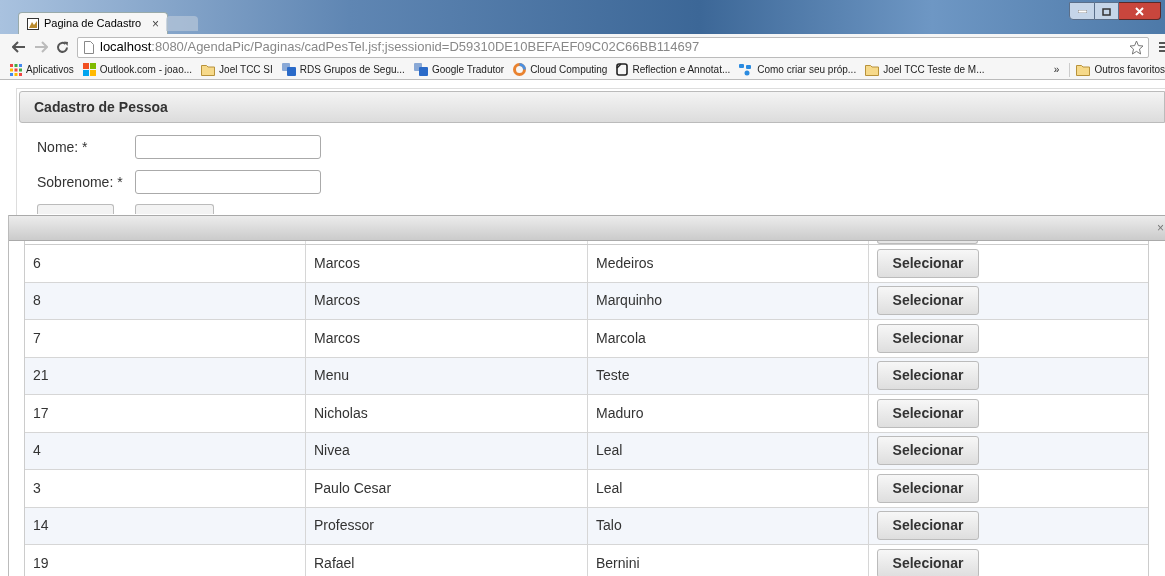 This screenshot has width=1165, height=576. Describe the element at coordinates (621, 338) in the screenshot. I see `table-cell-text: Marcola` at that location.